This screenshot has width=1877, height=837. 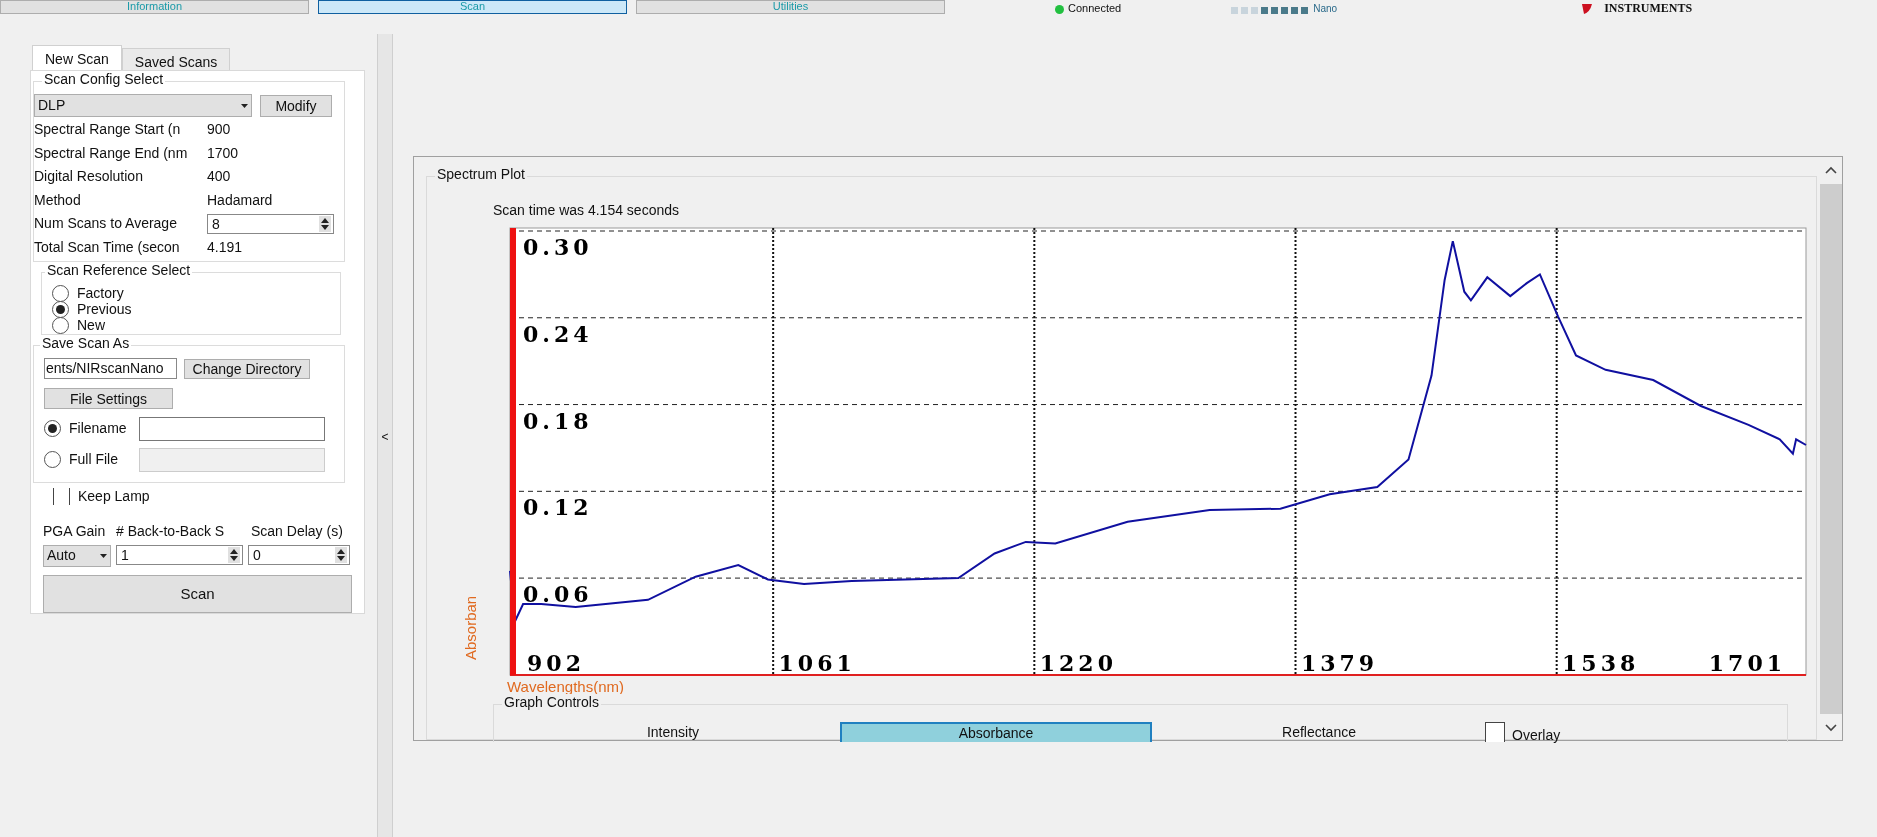 What do you see at coordinates (996, 732) in the screenshot?
I see `mode-button: Absorbance` at bounding box center [996, 732].